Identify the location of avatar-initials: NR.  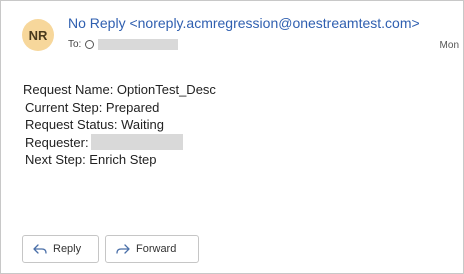
(38, 35).